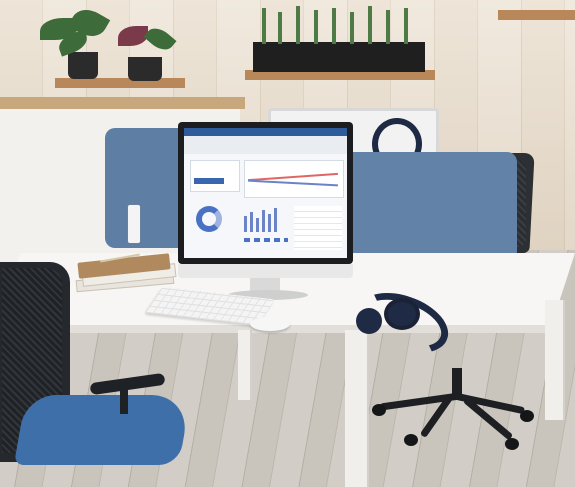 The image size is (575, 487). What do you see at coordinates (124, 399) in the screenshot?
I see `chair-arm-post` at bounding box center [124, 399].